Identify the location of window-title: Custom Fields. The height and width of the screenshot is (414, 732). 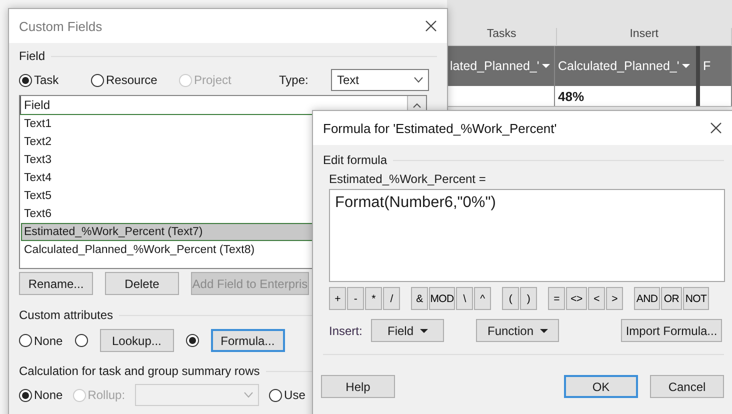
(60, 26).